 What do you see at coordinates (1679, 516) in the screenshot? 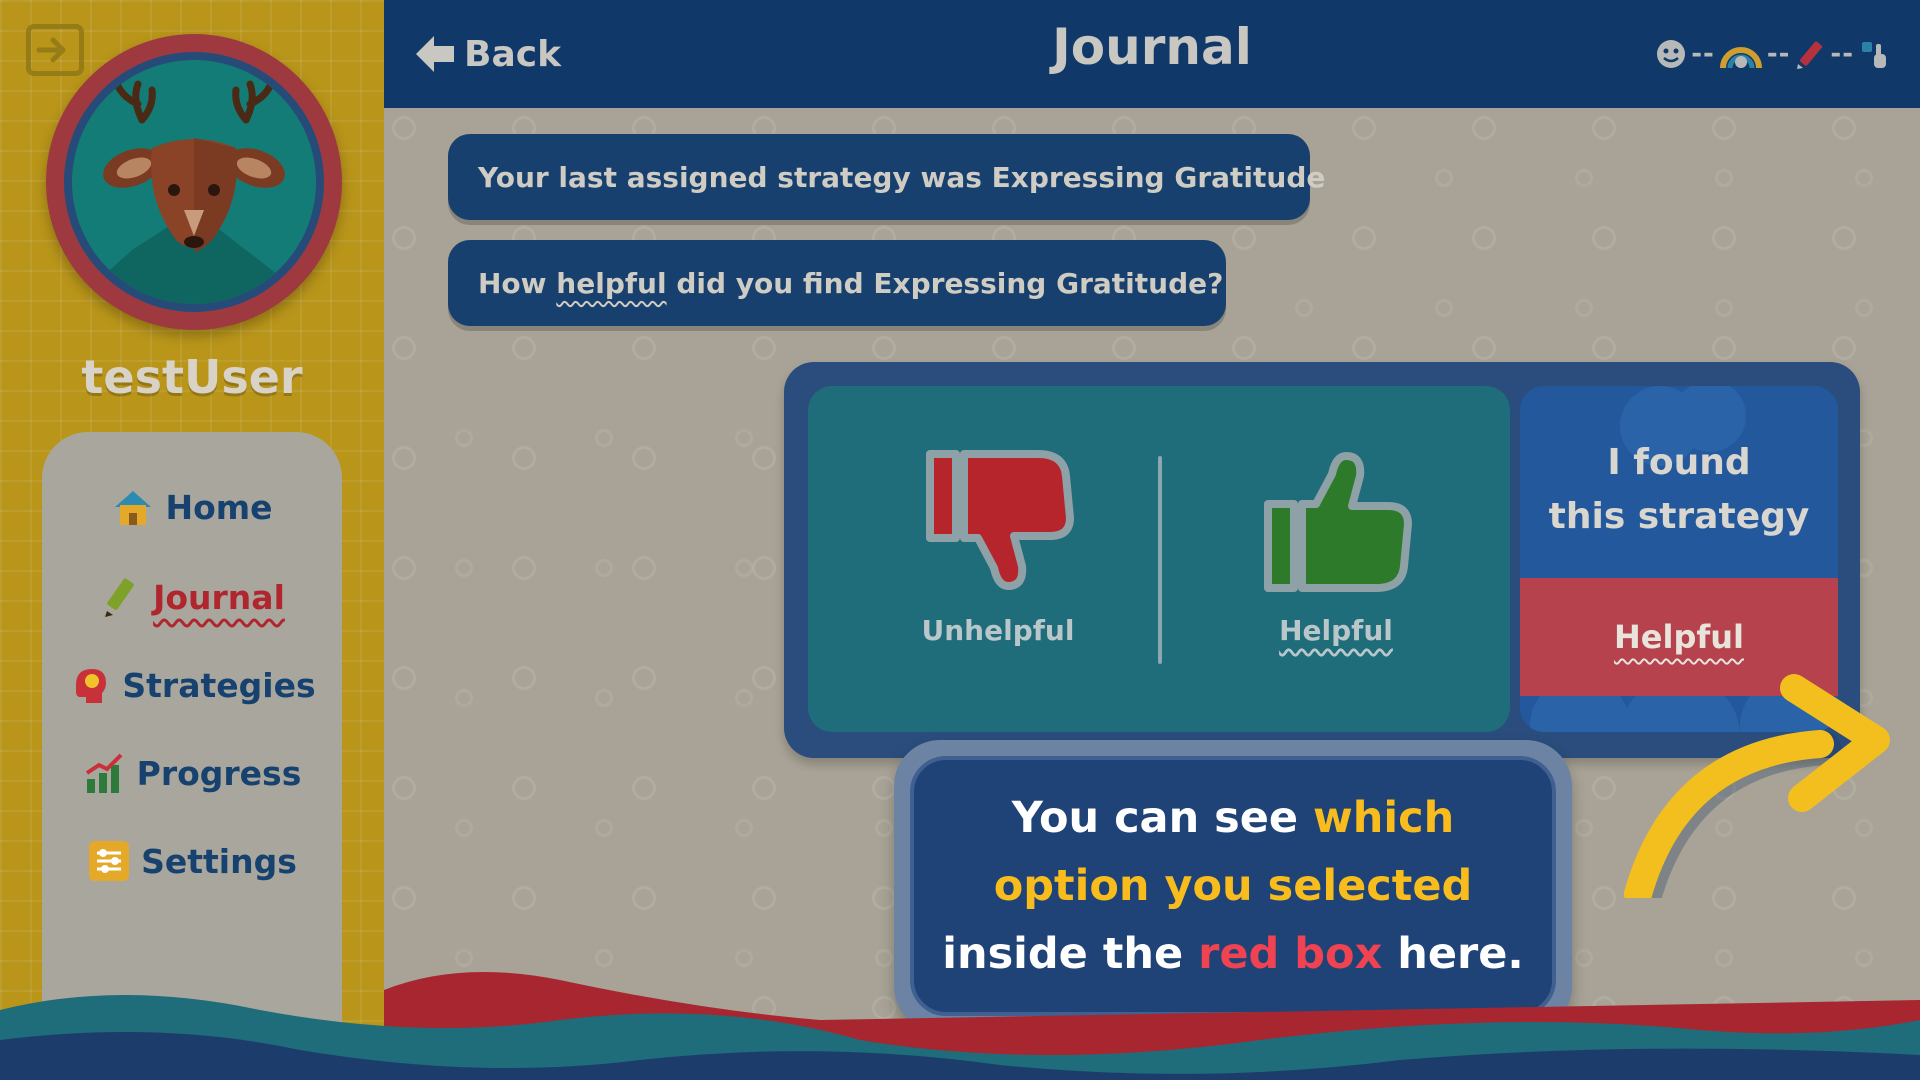
I see `result-title-line2: this strategy` at bounding box center [1679, 516].